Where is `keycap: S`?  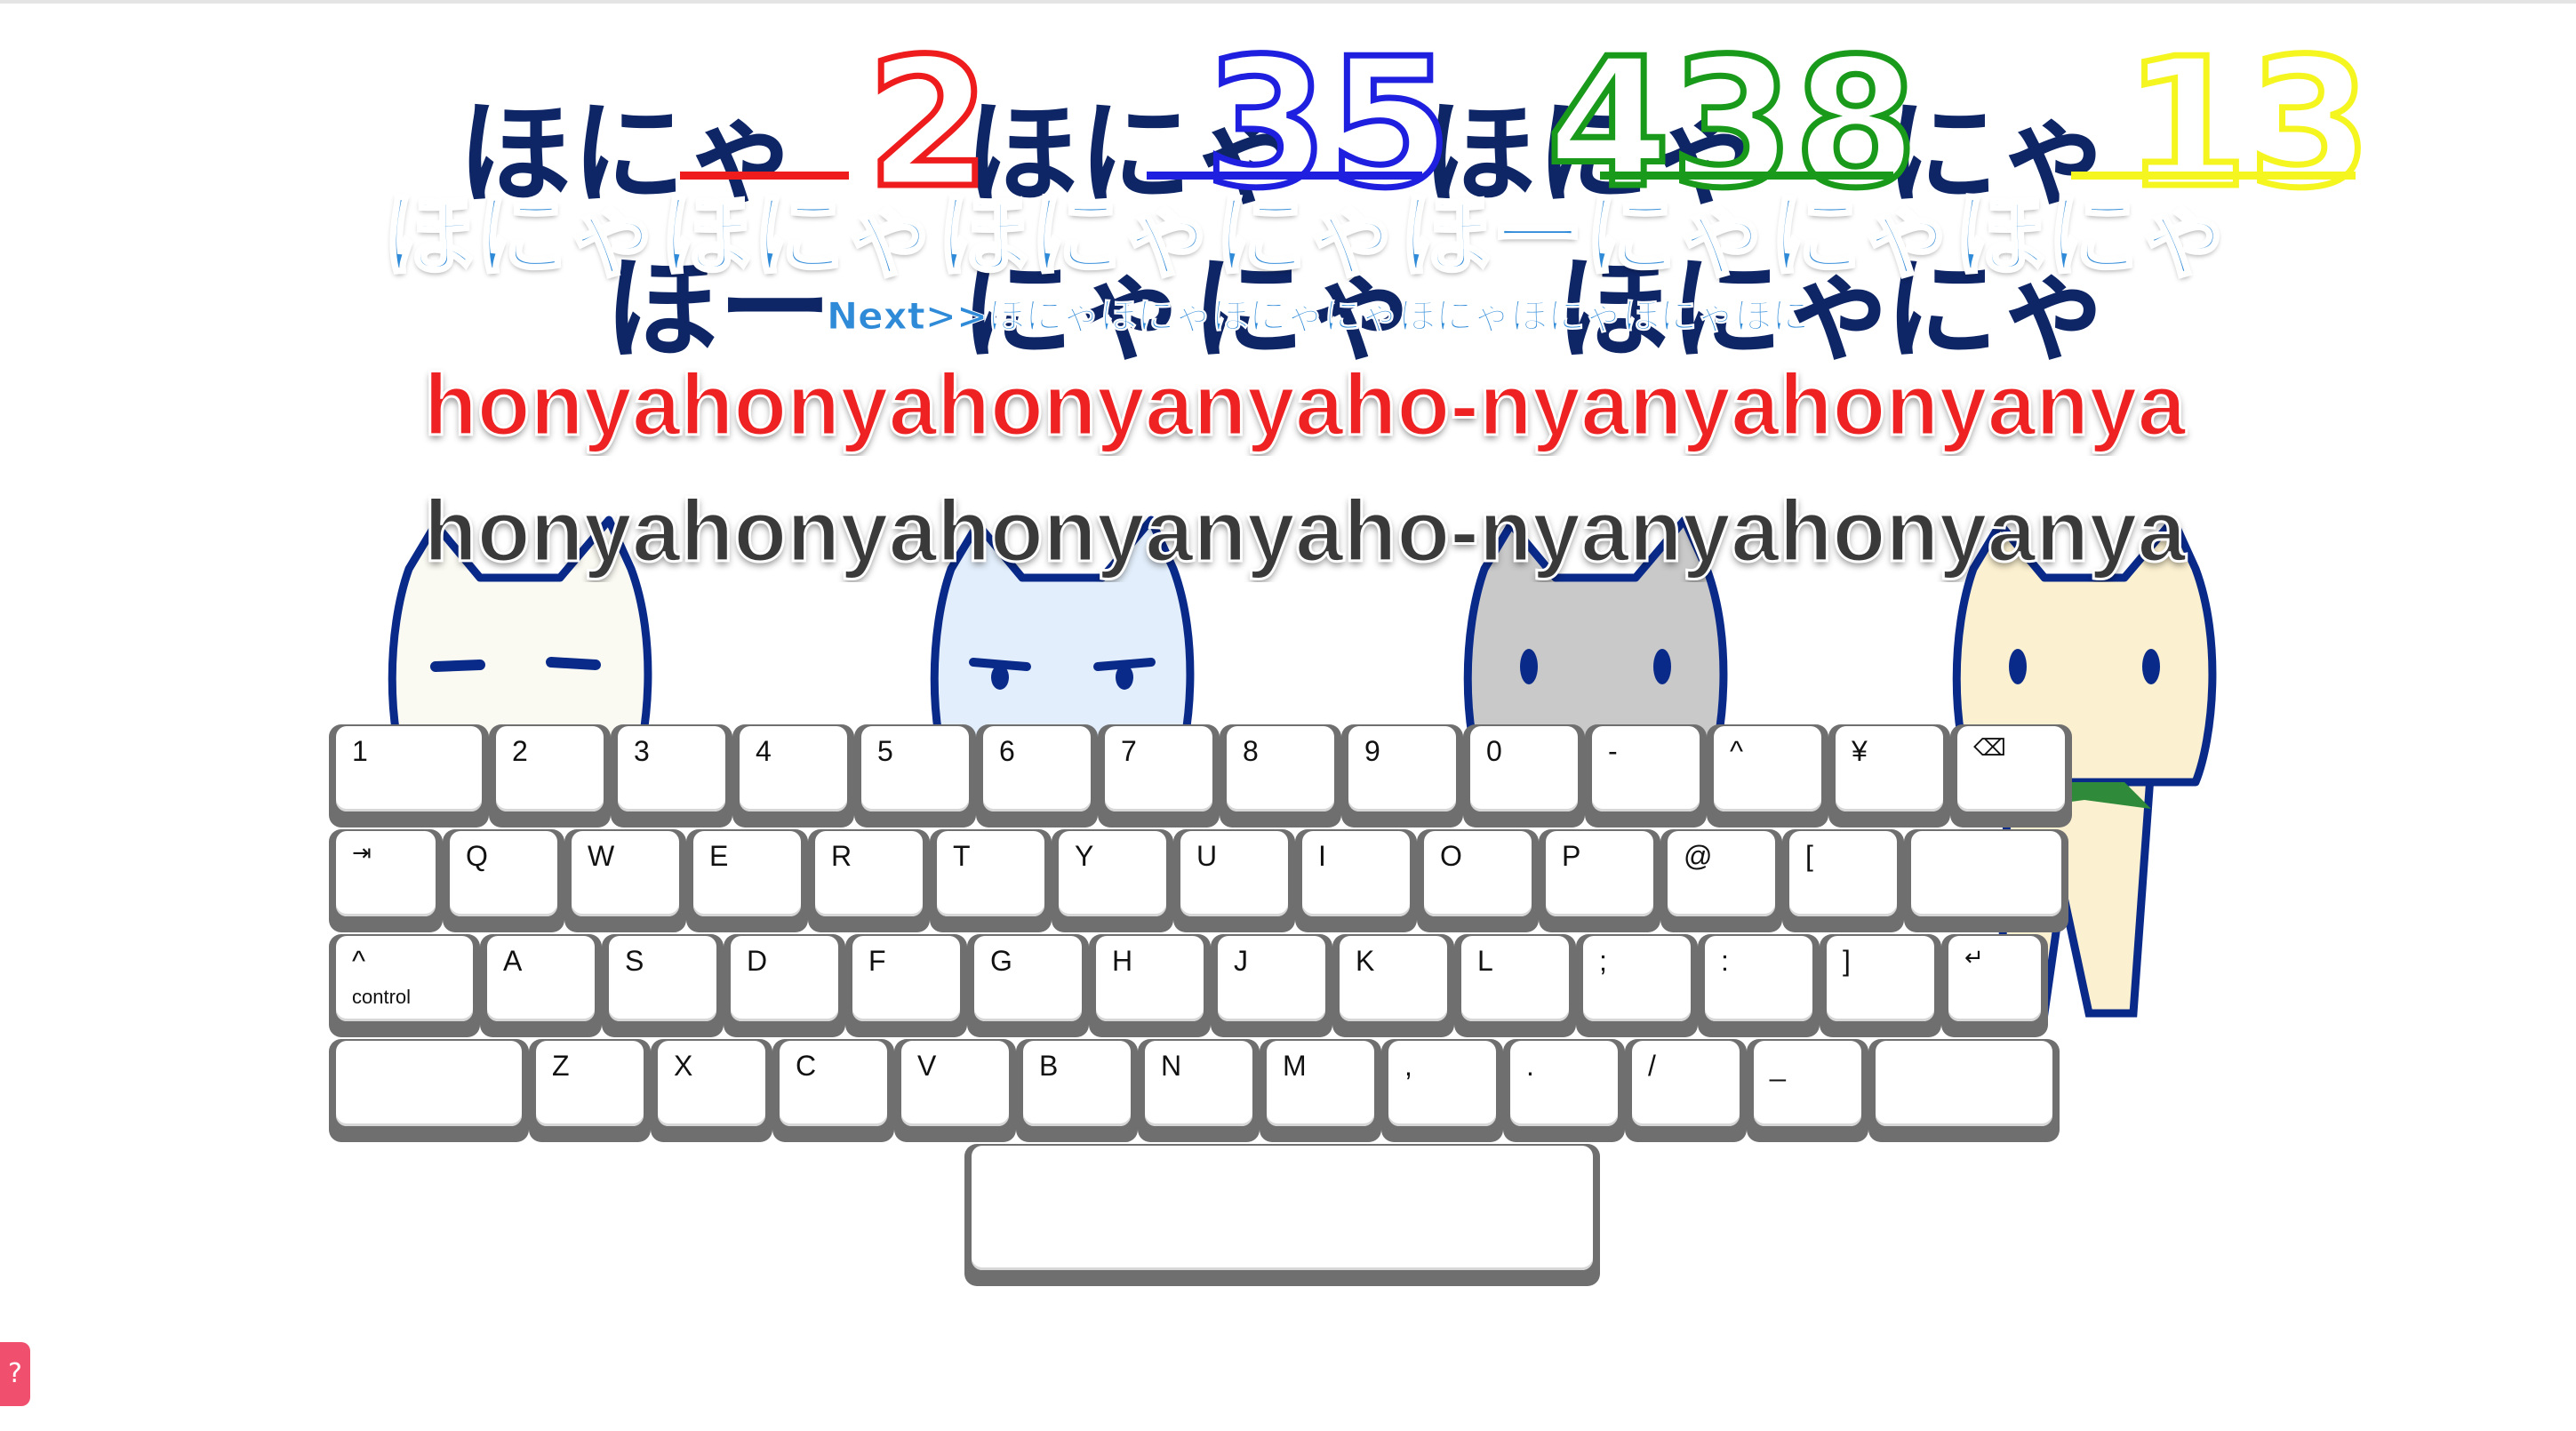
keycap: S is located at coordinates (662, 978).